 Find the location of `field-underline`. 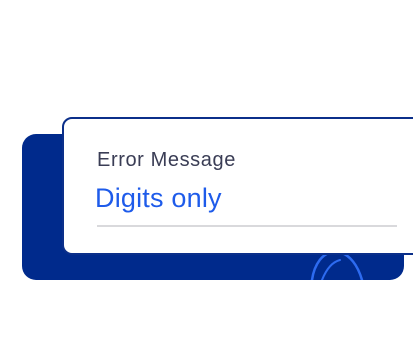

field-underline is located at coordinates (247, 226).